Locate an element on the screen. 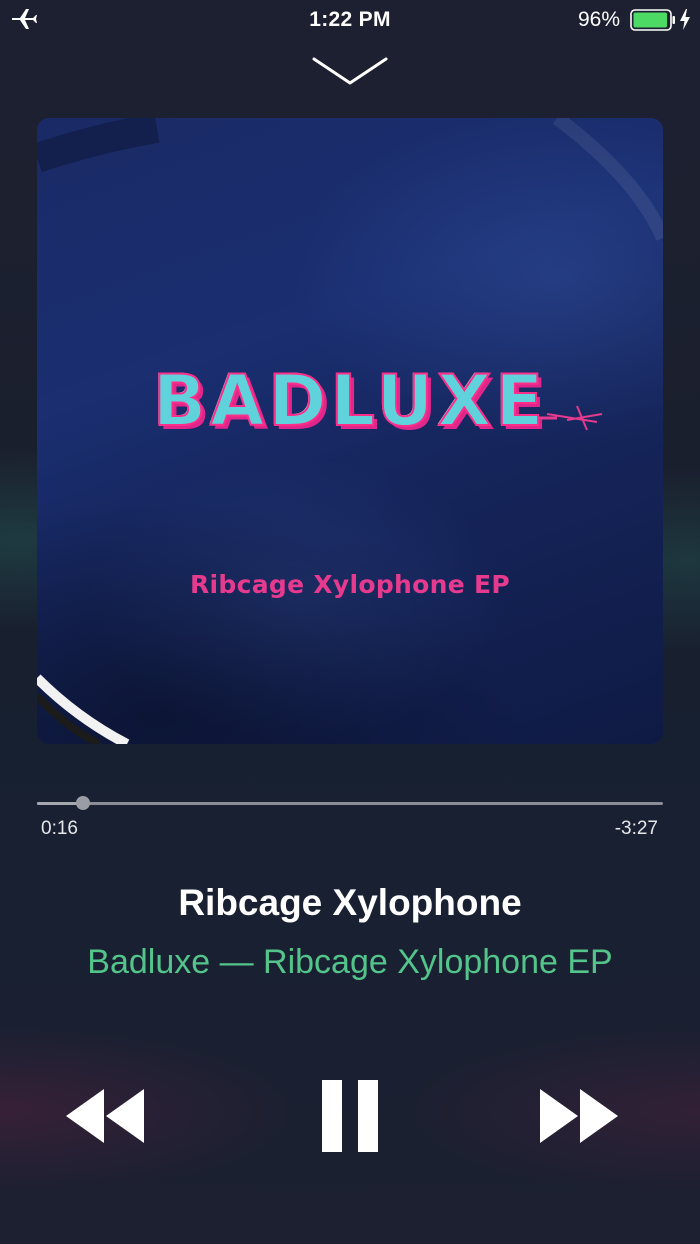  progress-scrubber is located at coordinates (82, 803).